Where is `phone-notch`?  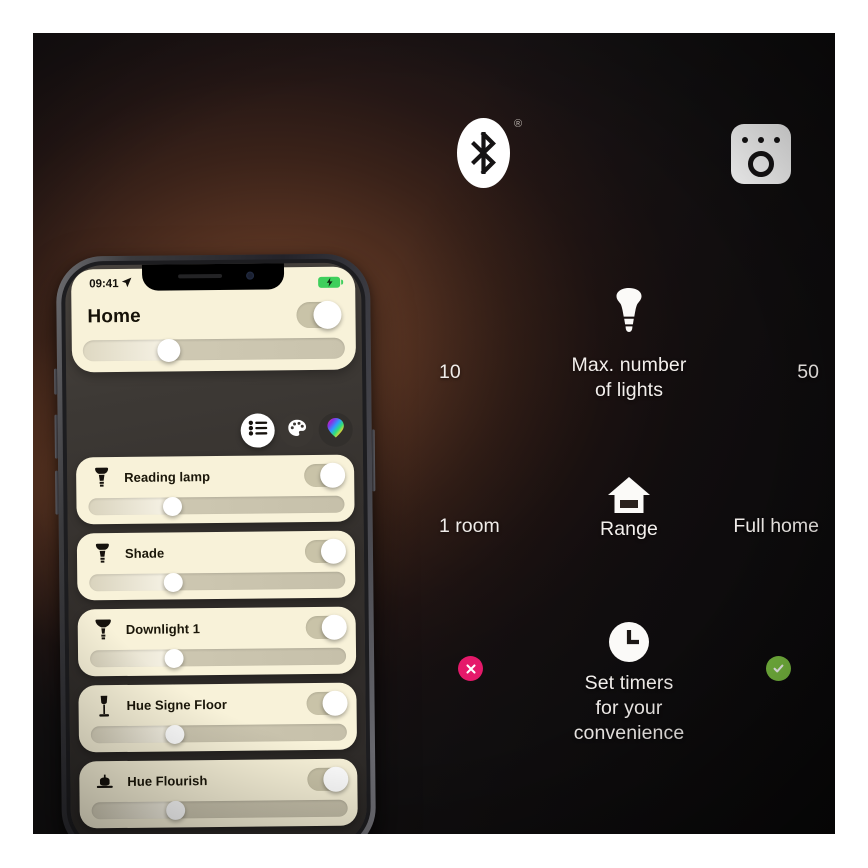 phone-notch is located at coordinates (213, 277).